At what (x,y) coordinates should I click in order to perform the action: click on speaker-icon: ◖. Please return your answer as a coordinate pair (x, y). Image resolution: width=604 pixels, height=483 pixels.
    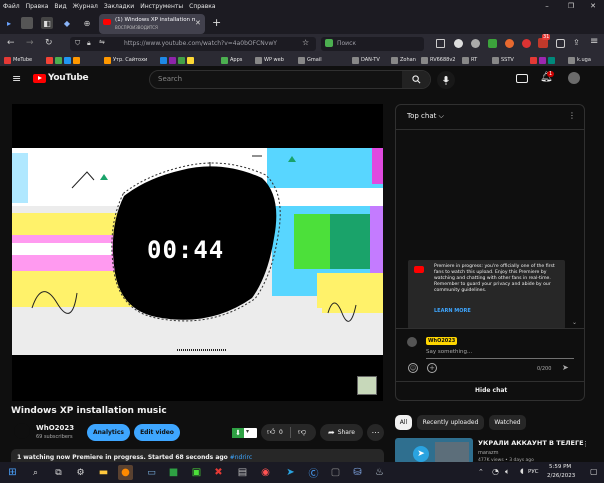
    Looking at the image, I should click on (522, 471).